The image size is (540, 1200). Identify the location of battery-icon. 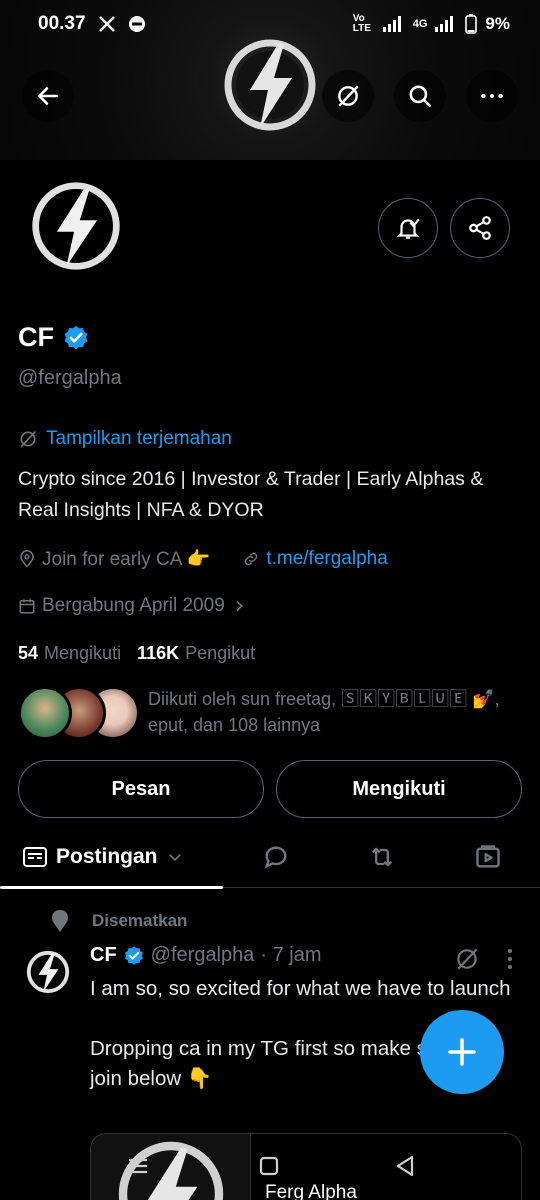
(471, 24).